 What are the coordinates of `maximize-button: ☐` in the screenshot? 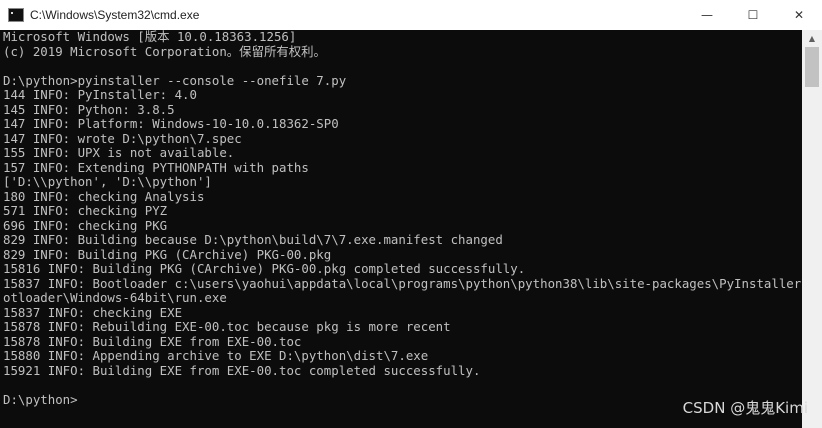 It's located at (753, 15).